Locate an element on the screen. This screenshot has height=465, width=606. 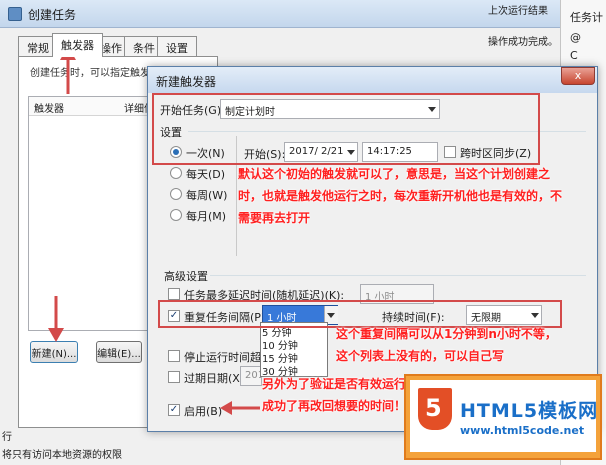
create-task-title: 创建任务 is located at coordinates (52, 15).